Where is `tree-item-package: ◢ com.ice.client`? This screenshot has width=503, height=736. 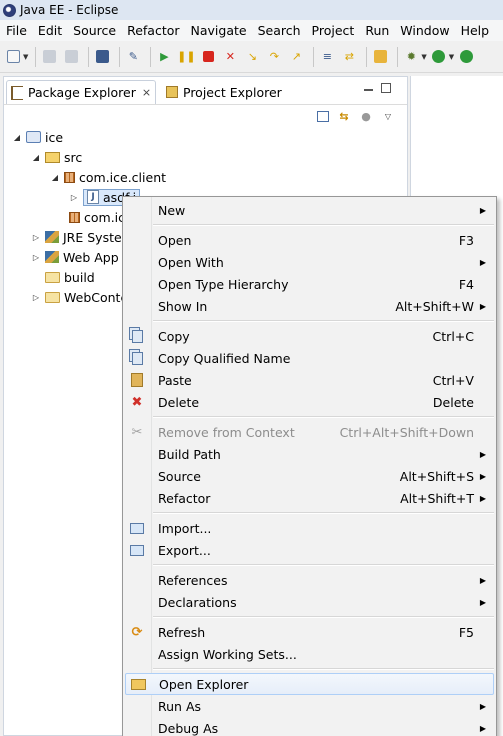 tree-item-package: ◢ com.ice.client is located at coordinates (108, 177).